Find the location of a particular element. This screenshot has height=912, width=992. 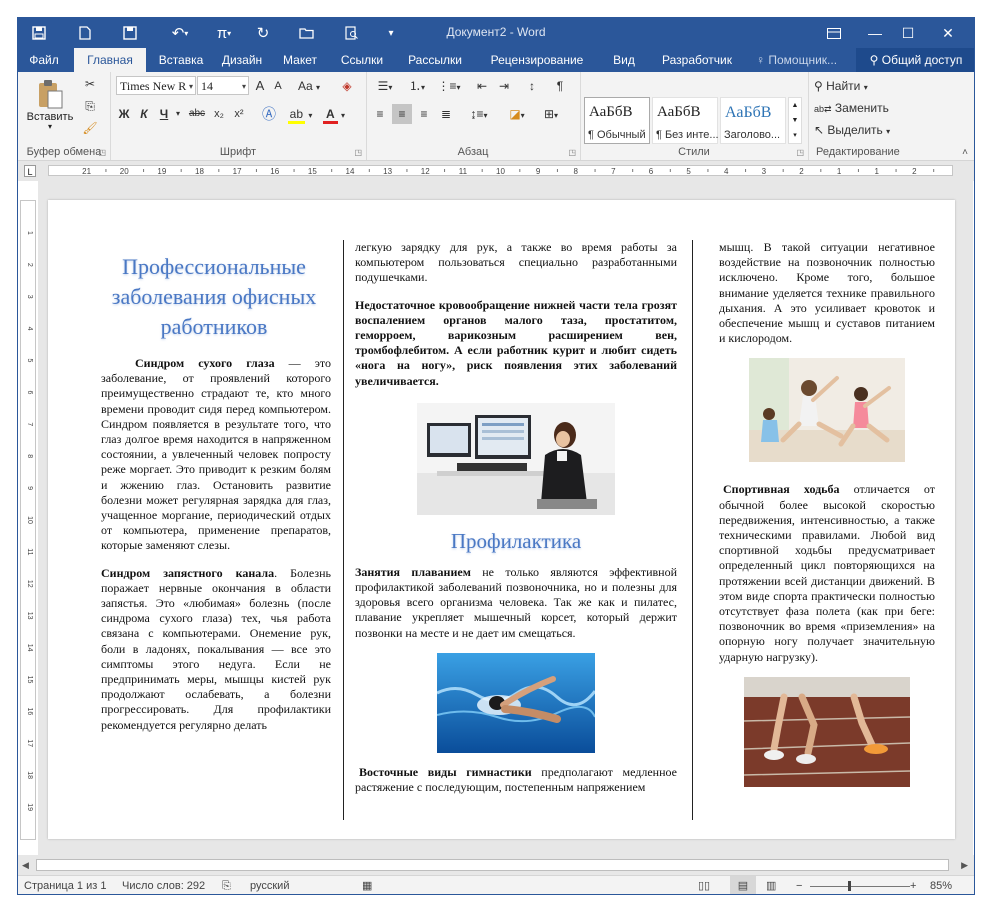

style-no-spacing-sample: АаБбВ is located at coordinates (679, 112).